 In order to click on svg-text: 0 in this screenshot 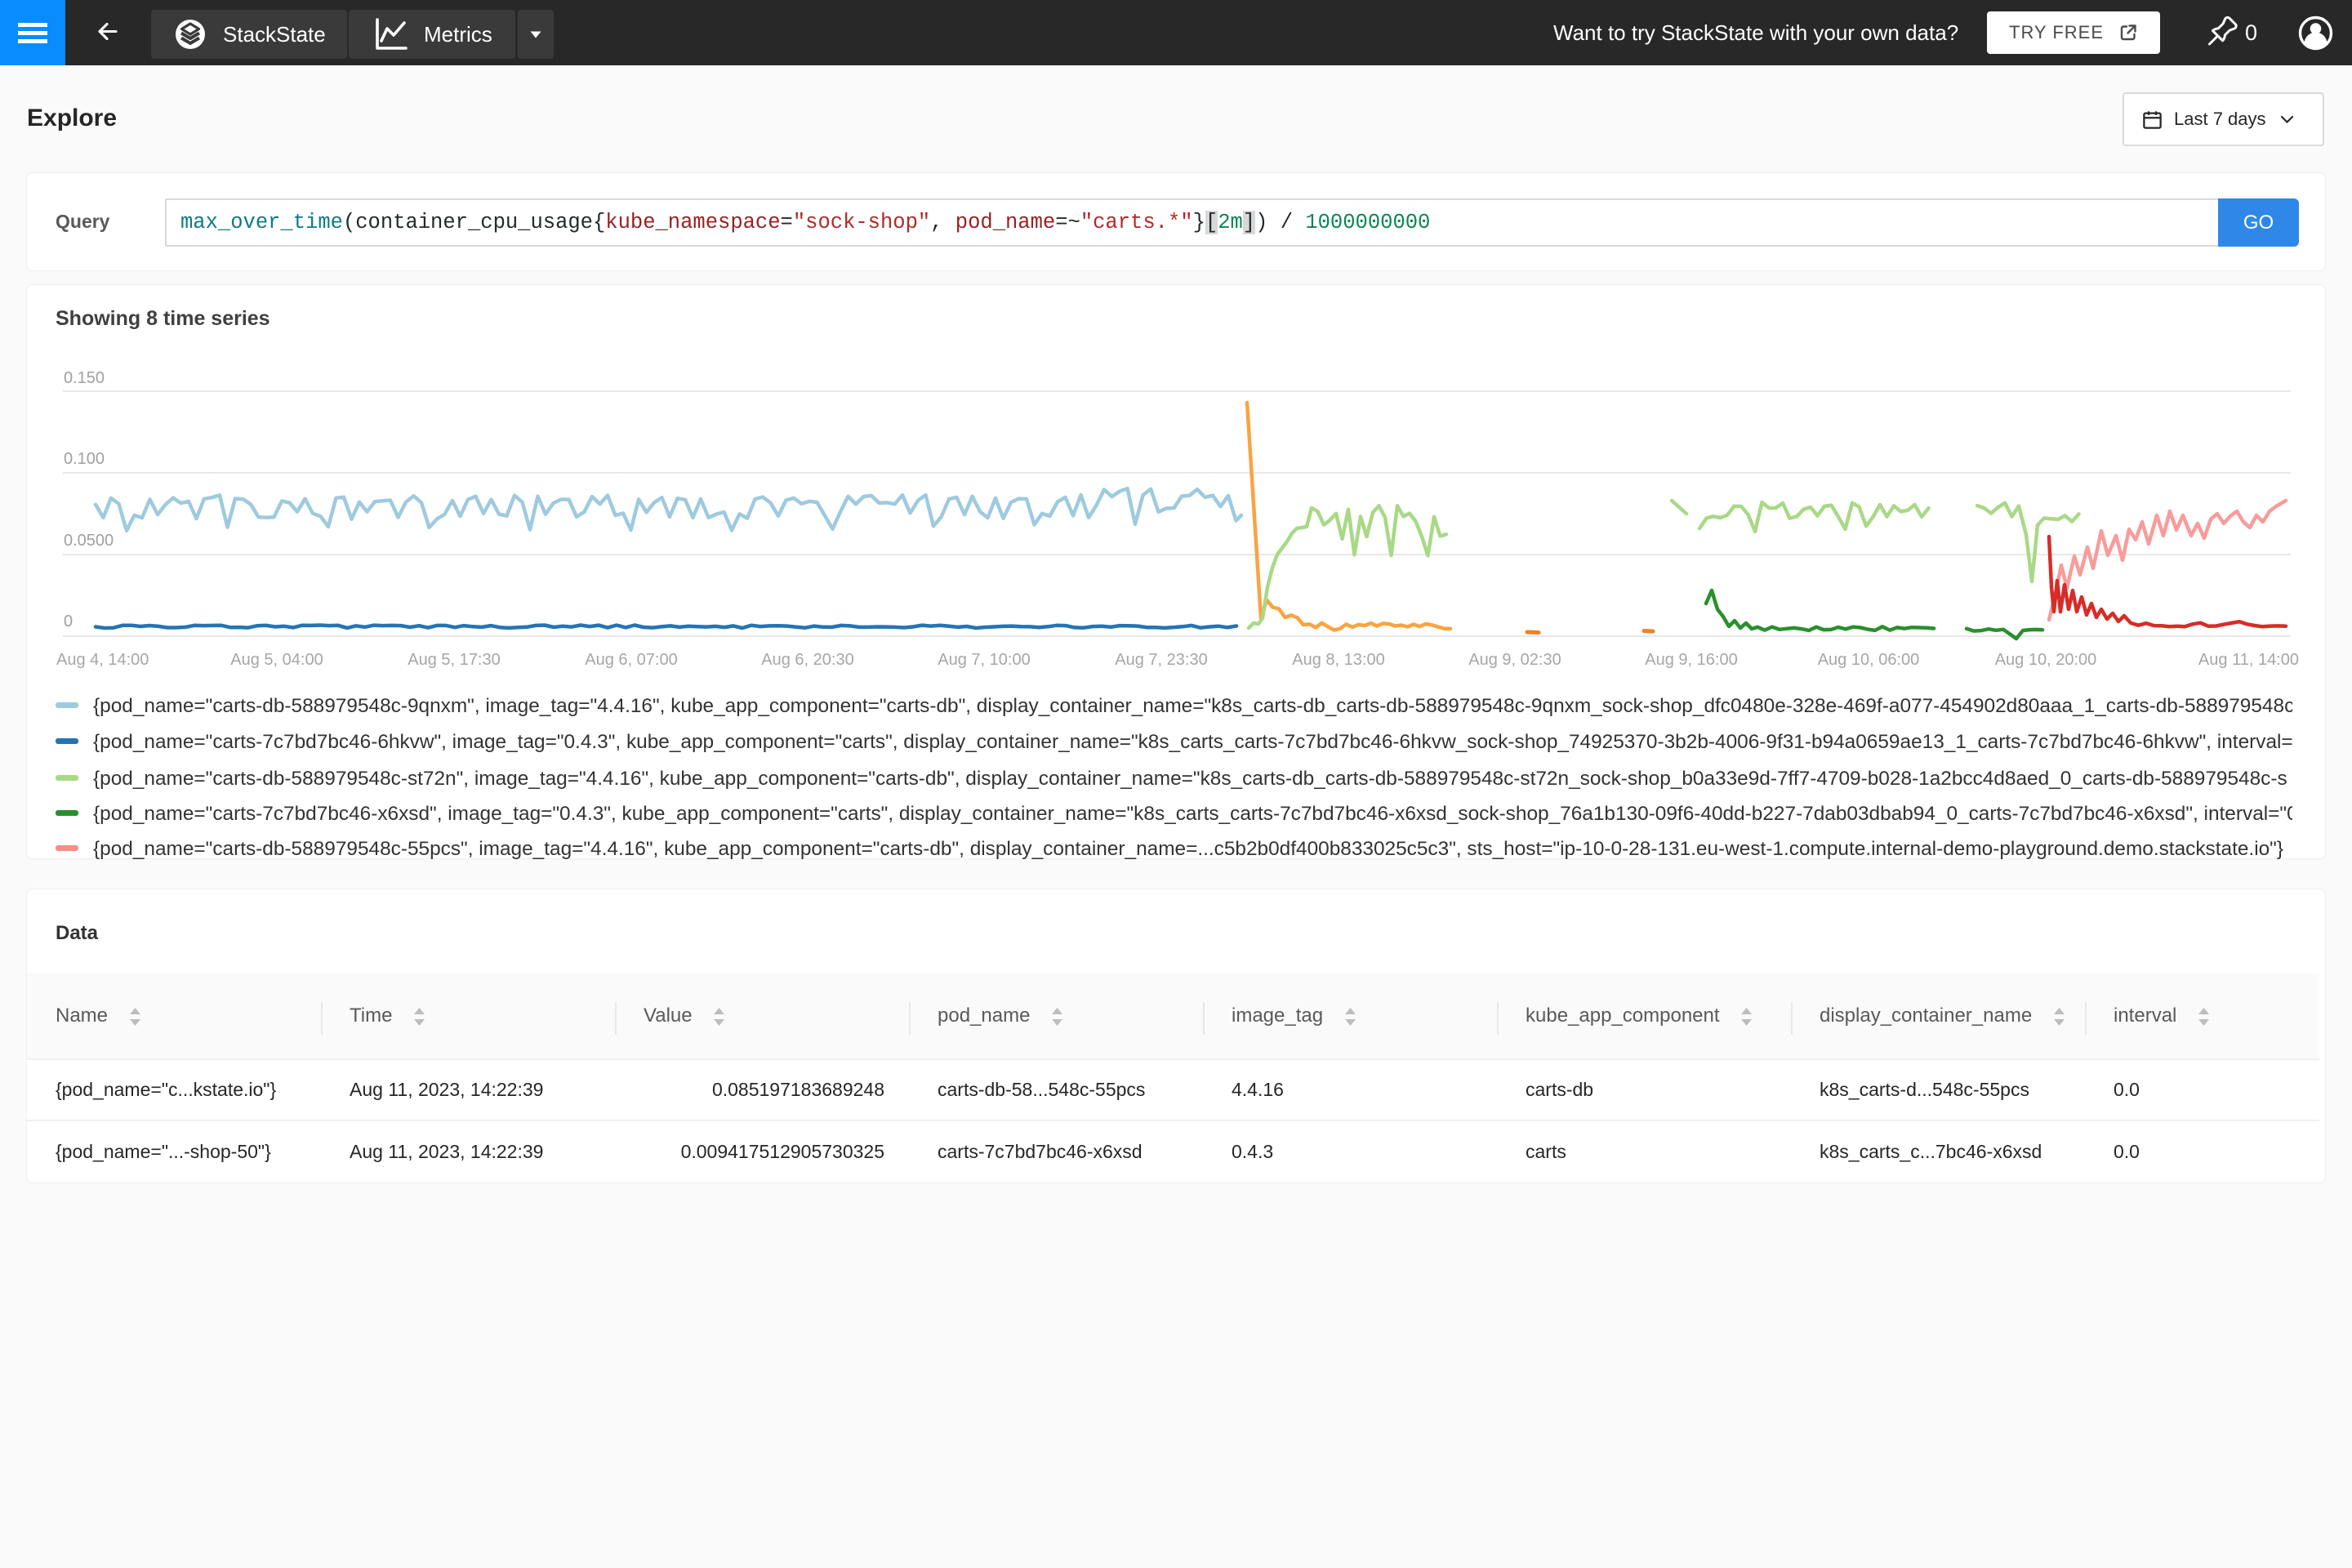, I will do `click(68, 621)`.